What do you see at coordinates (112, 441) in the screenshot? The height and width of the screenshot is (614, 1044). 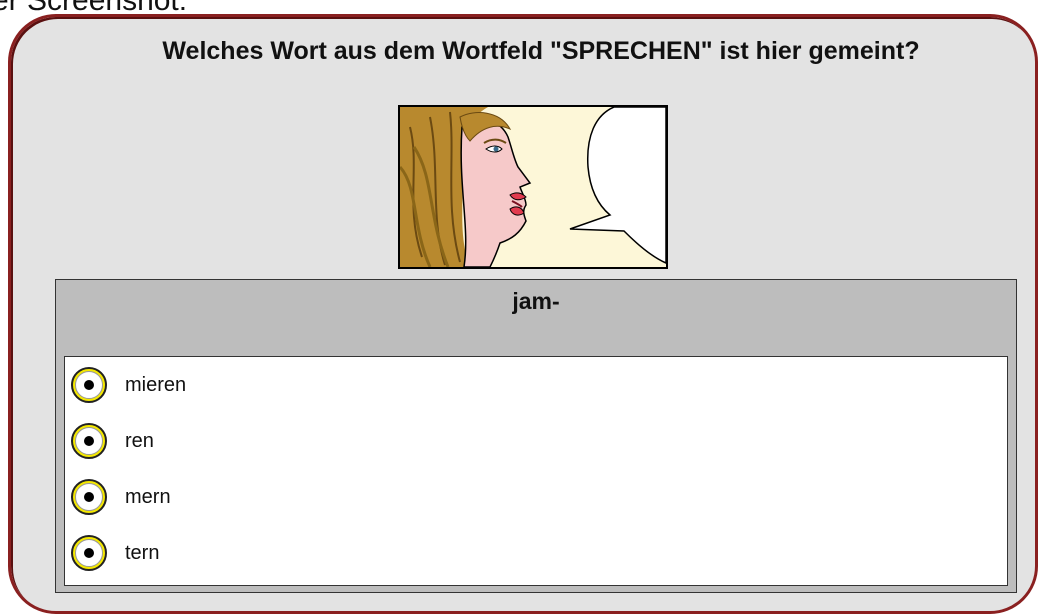 I see `option-ren: ren` at bounding box center [112, 441].